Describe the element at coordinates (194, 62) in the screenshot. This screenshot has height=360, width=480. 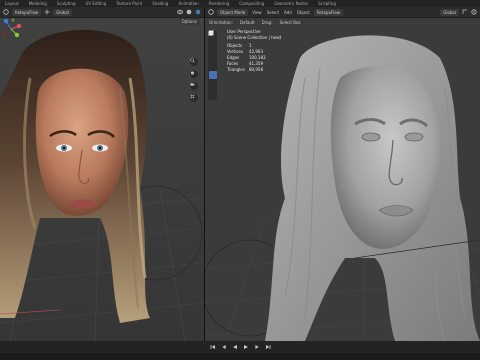
I see `zoom-icon` at that location.